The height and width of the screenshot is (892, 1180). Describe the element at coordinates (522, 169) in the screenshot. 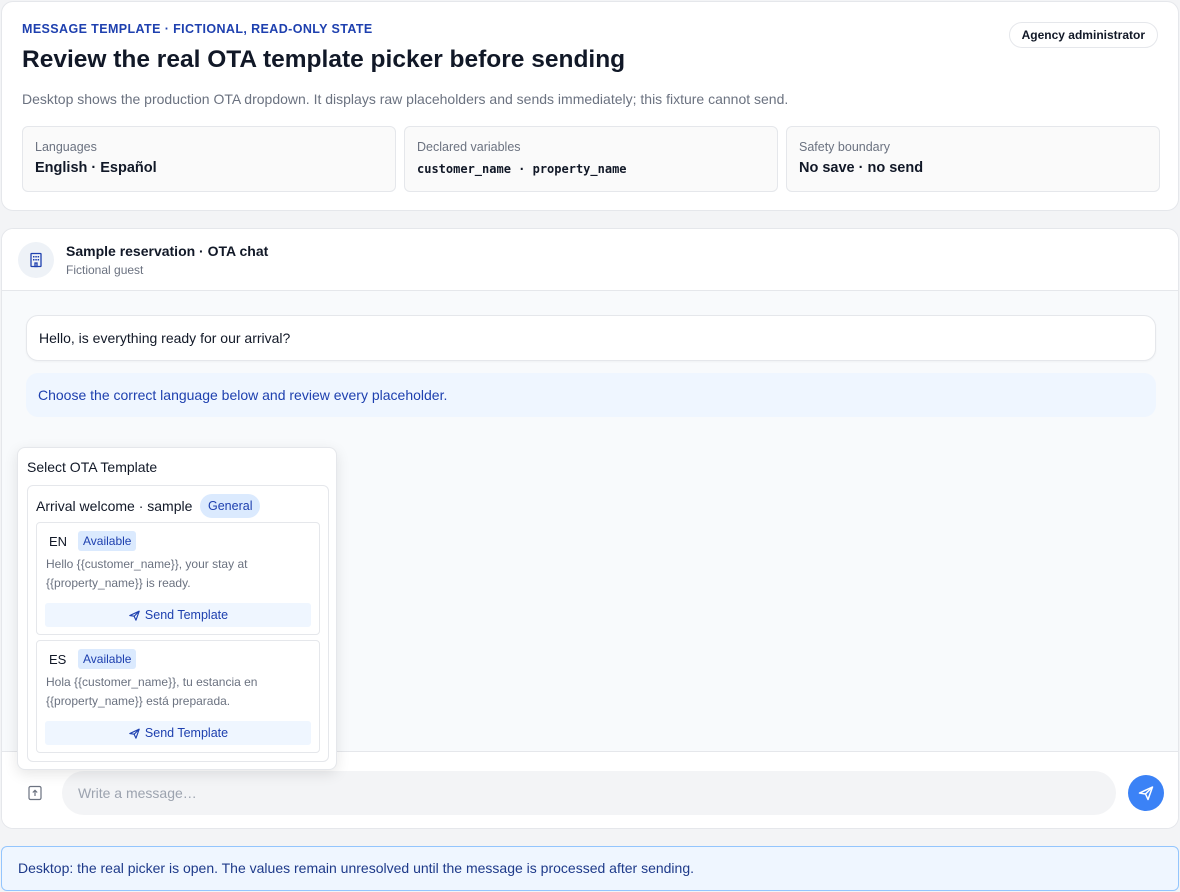

I see `info-value: customer_name · property_name` at that location.